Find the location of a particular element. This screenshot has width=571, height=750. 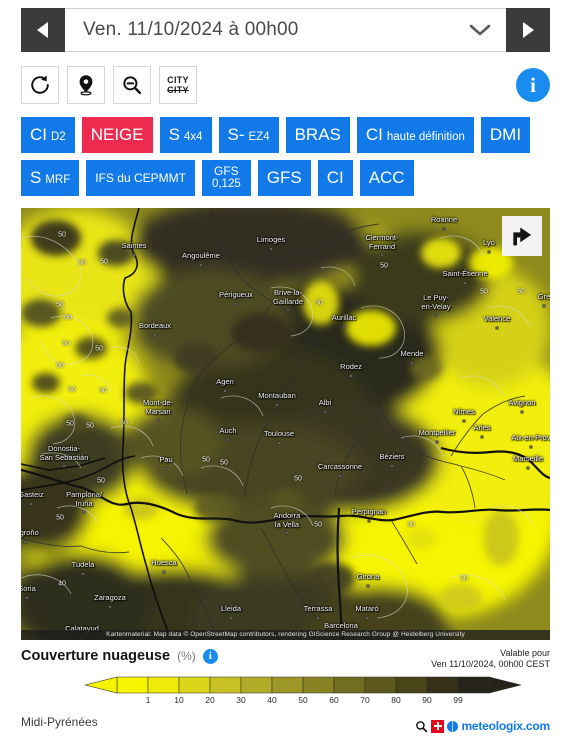

location-button is located at coordinates (86, 85).